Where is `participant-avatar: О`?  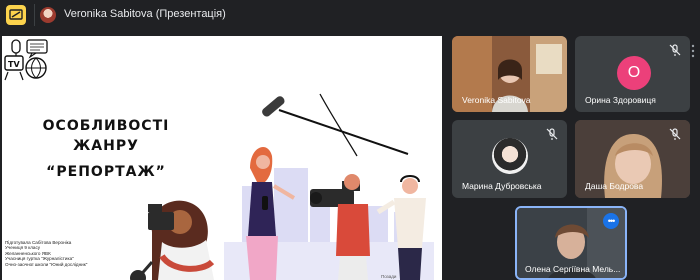 participant-avatar: О is located at coordinates (634, 73).